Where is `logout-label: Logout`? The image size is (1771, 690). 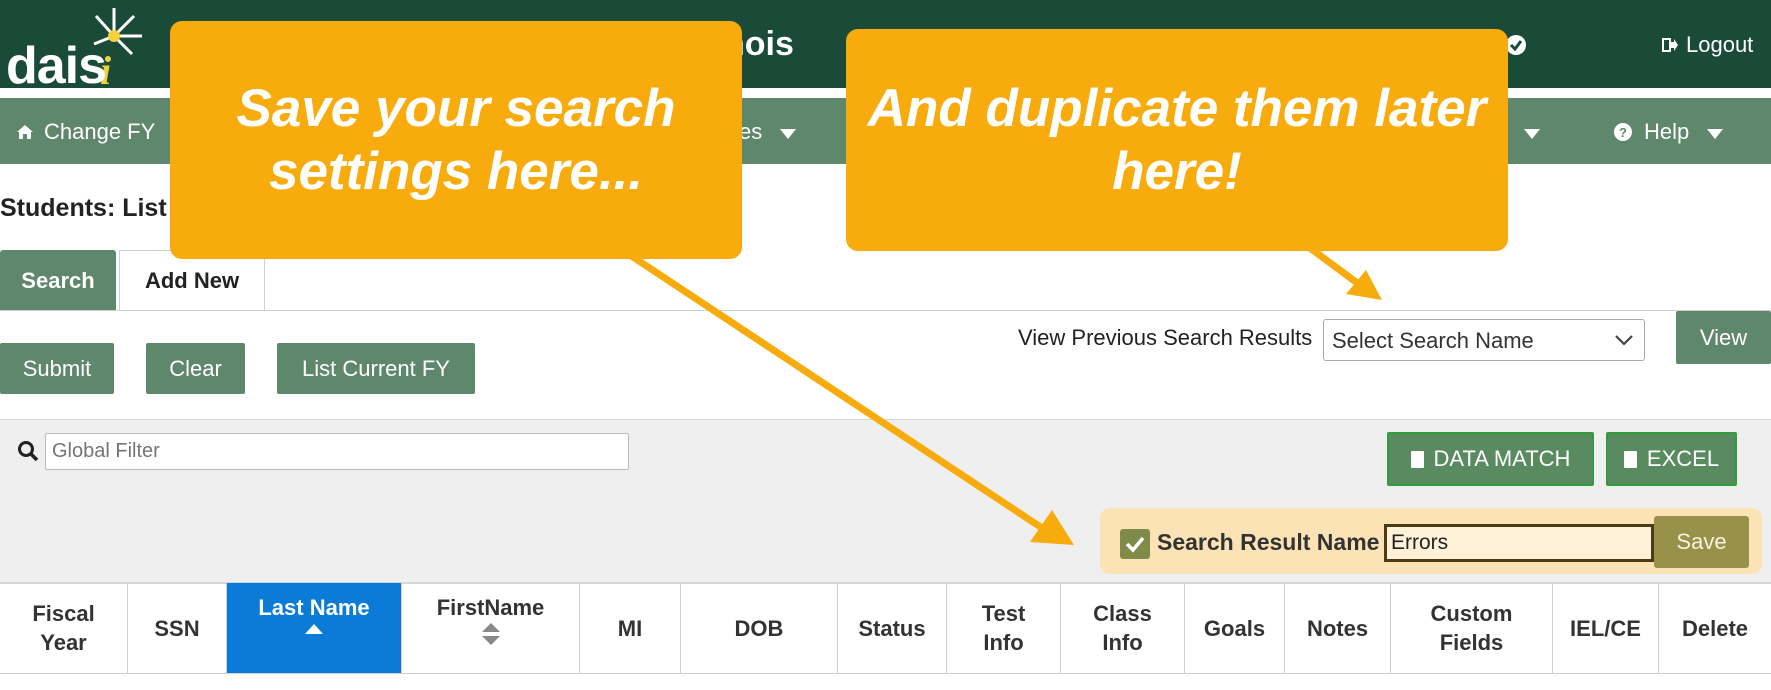 logout-label: Logout is located at coordinates (1720, 44).